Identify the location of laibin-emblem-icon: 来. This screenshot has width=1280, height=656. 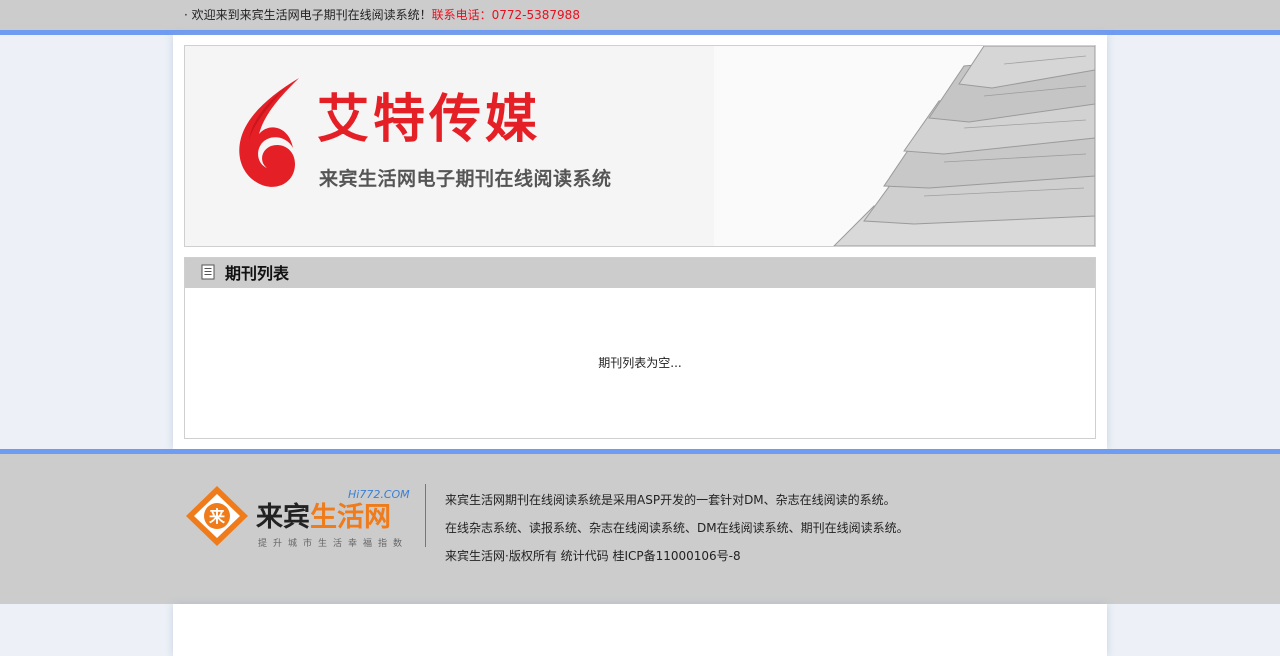
(217, 516).